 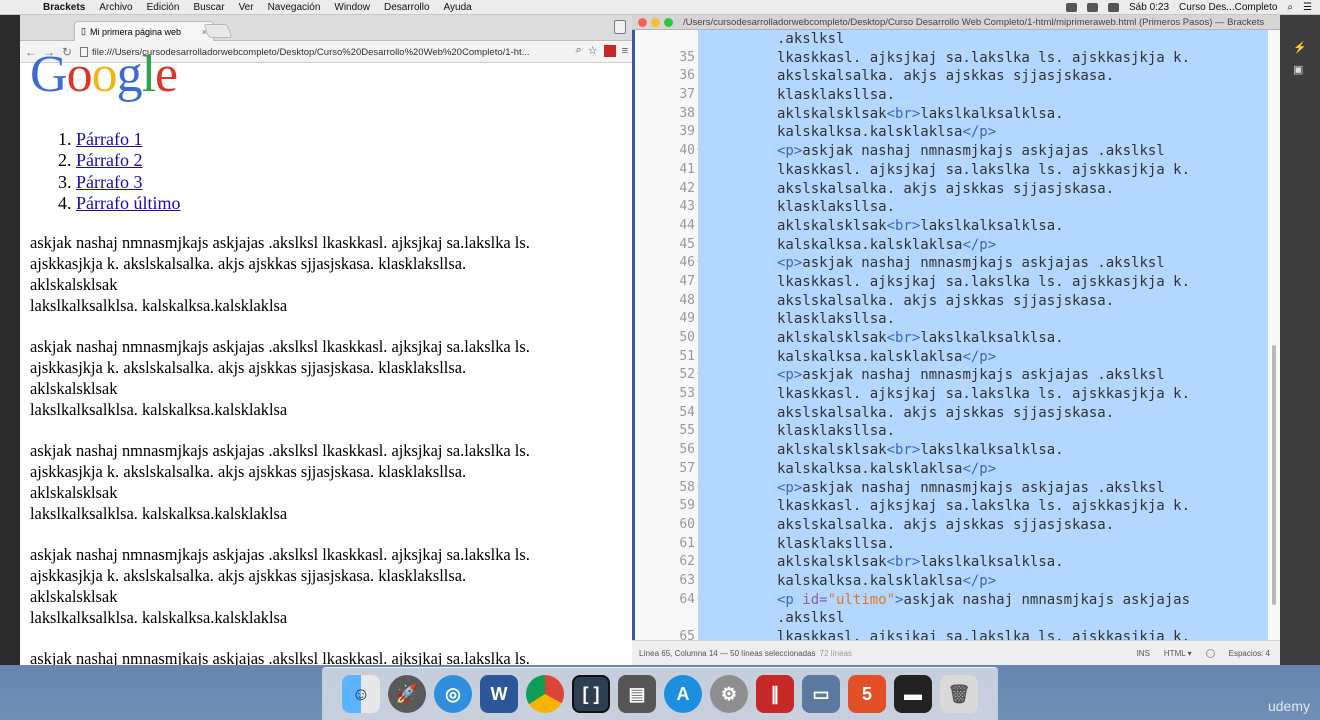 I want to click on wifi-icon, so click(x=1092, y=7).